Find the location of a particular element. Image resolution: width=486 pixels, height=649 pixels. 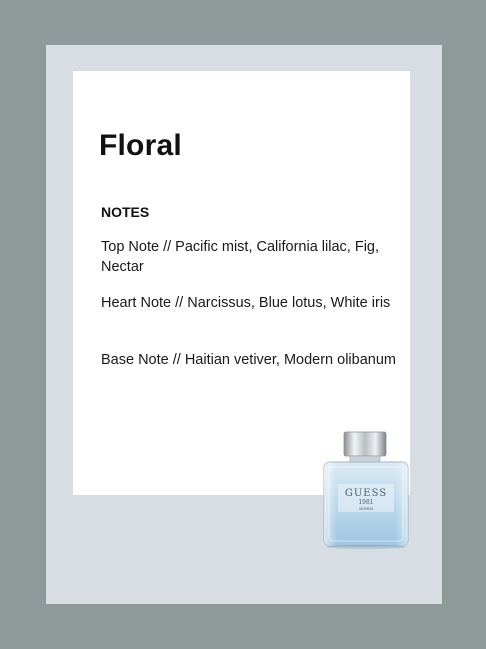

bottle-year-text: 1981 is located at coordinates (365, 502).